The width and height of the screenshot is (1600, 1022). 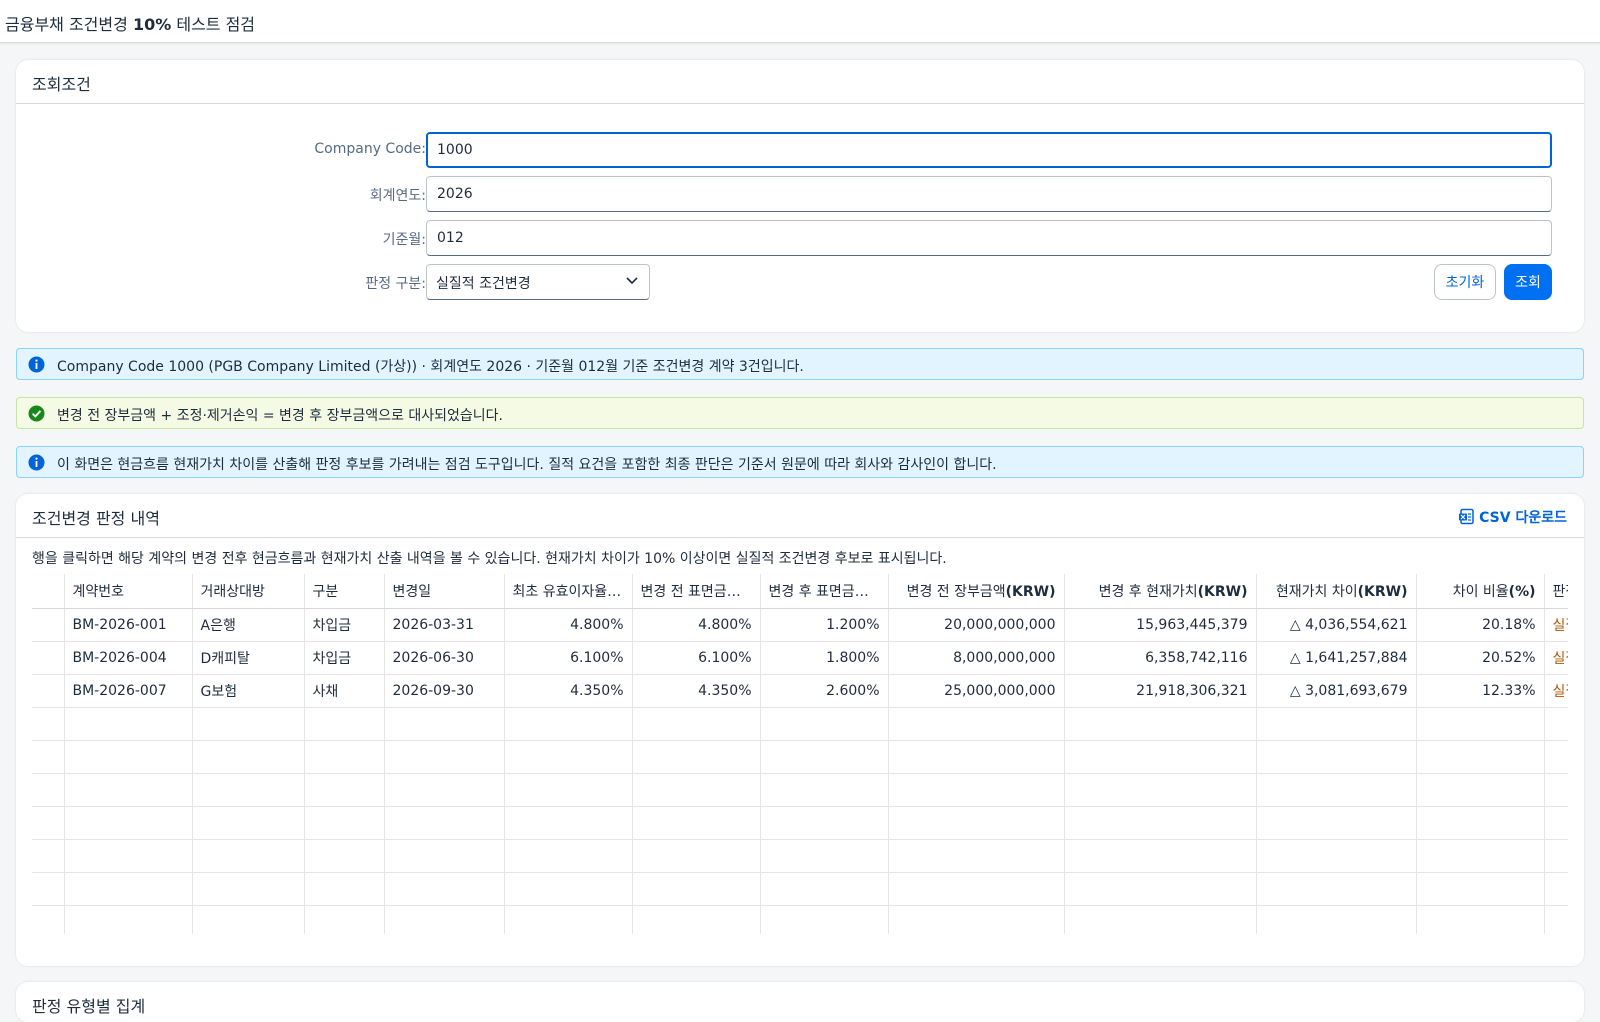 What do you see at coordinates (248, 658) in the screenshot?
I see `cell-counterparty: D캐피탈` at bounding box center [248, 658].